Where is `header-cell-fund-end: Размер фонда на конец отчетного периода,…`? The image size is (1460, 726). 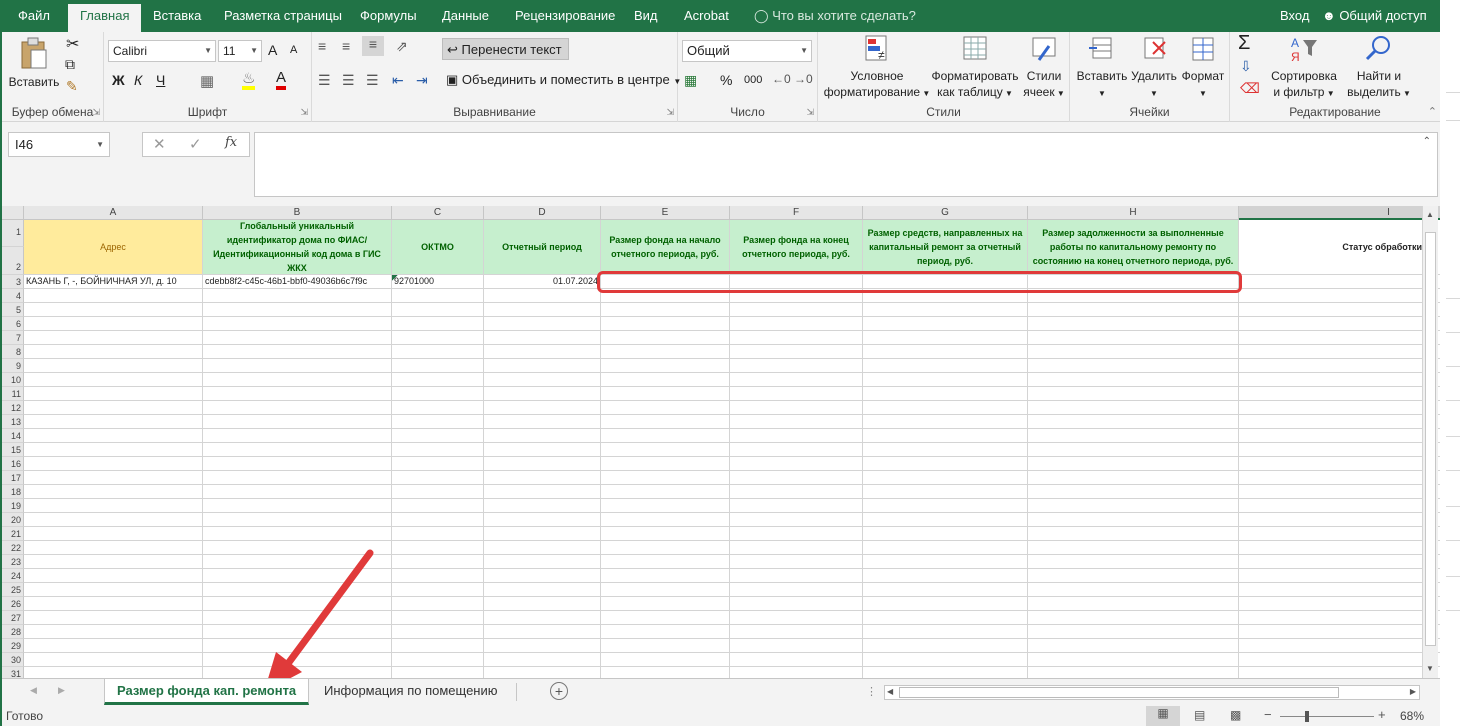
header-cell-fund-end: Размер фонда на конец отчетного периода,… is located at coordinates (796, 247).